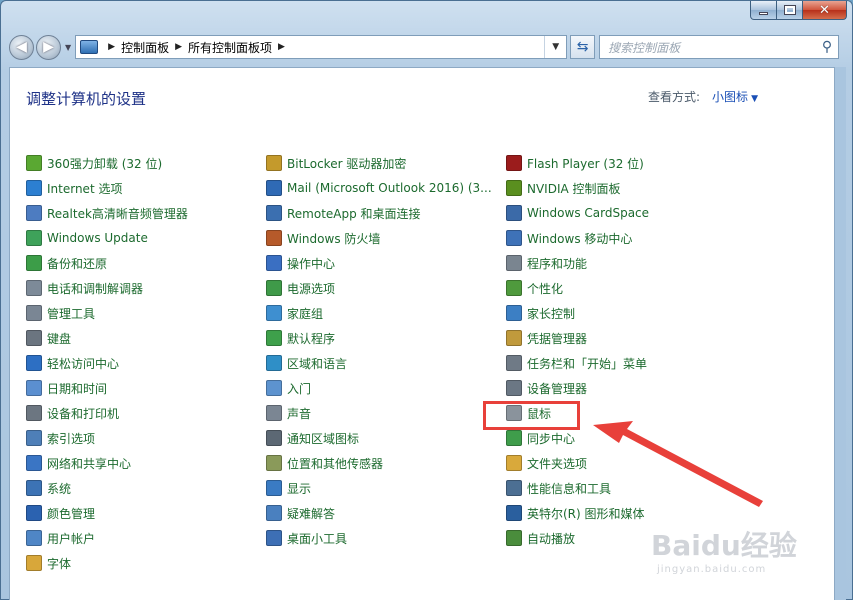 The image size is (853, 600). What do you see at coordinates (768, 545) in the screenshot?
I see `watermark-brand-cn: 经验` at bounding box center [768, 545].